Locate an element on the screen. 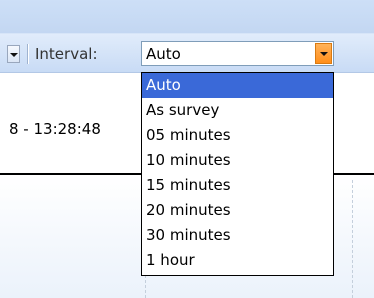 This screenshot has height=298, width=374. window-titlebar is located at coordinates (187, 16).